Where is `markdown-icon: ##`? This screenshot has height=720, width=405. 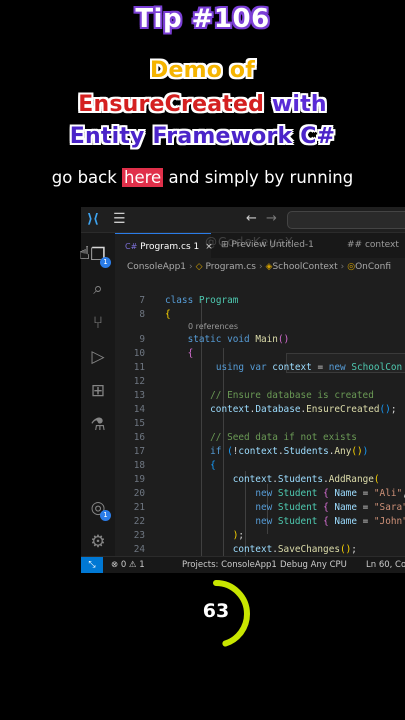 markdown-icon: ## is located at coordinates (355, 245).